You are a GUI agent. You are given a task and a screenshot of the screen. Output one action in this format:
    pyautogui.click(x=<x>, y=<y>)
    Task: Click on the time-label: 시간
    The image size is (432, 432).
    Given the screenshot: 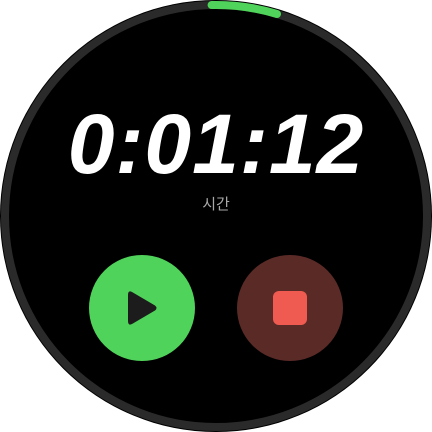 What is the action you would take?
    pyautogui.click(x=216, y=204)
    